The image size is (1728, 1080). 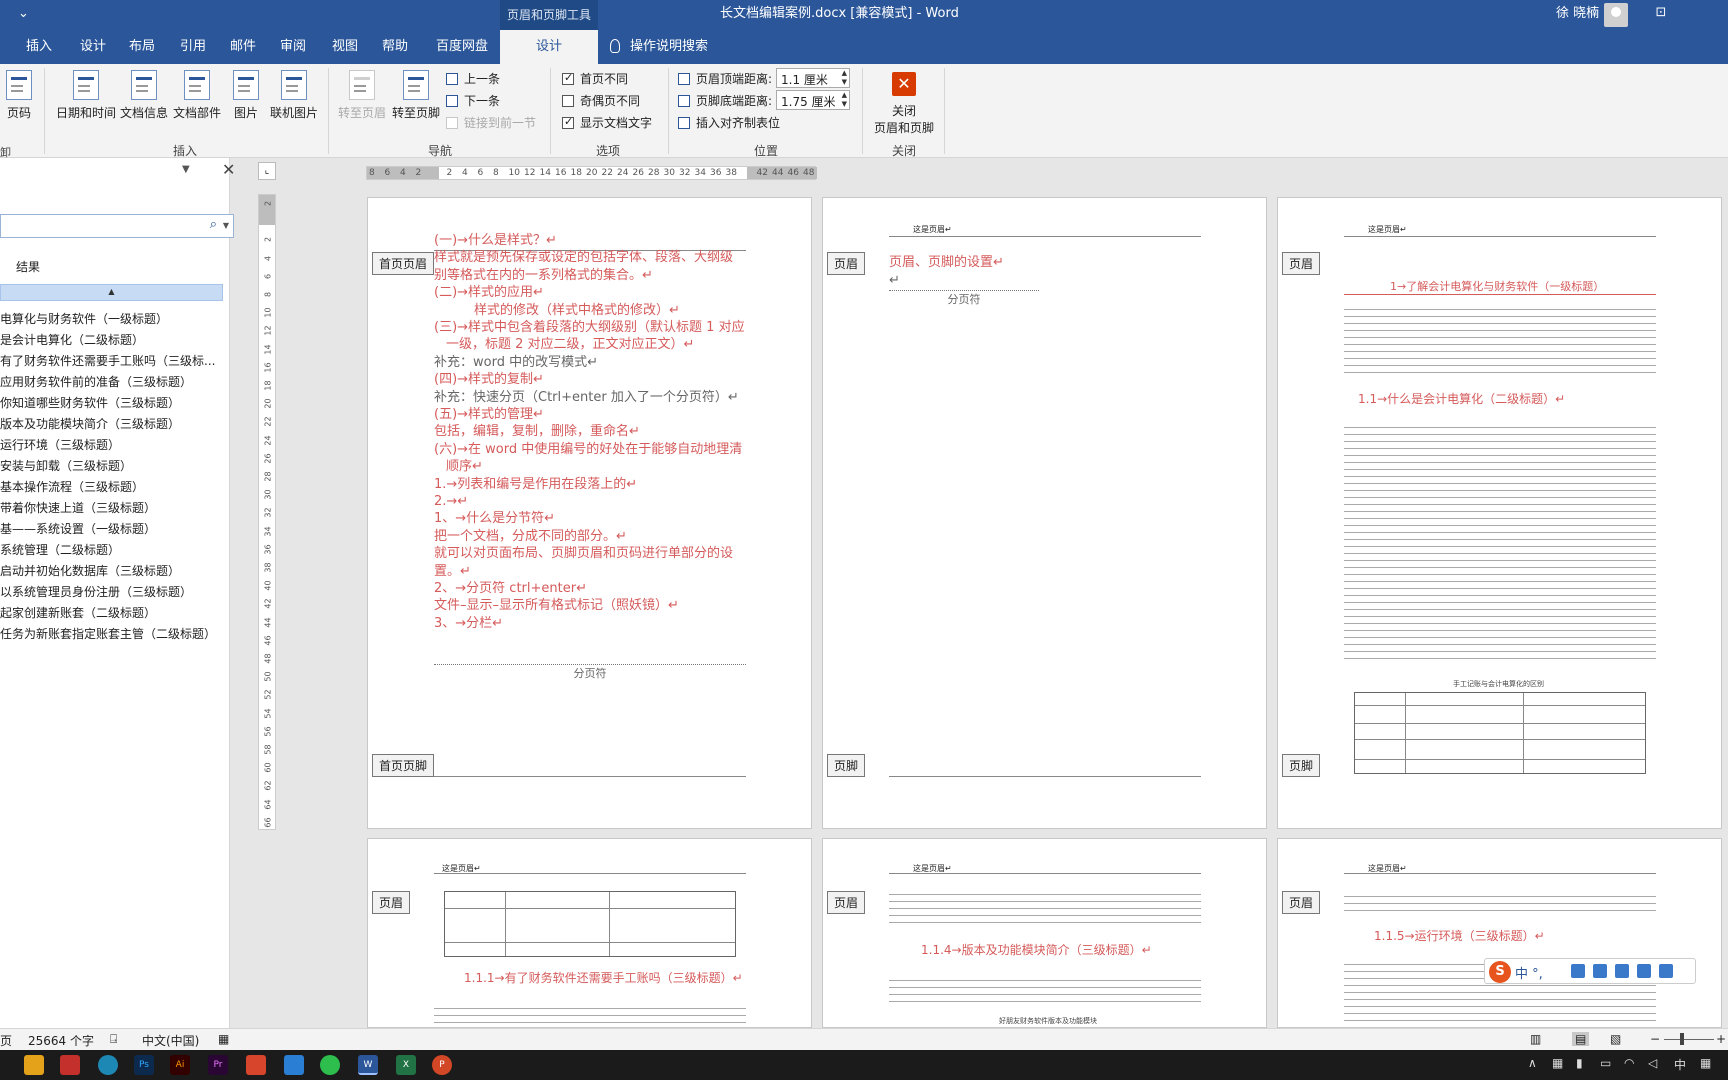 What do you see at coordinates (111, 423) in the screenshot?
I see `nav-heading-item: 版本及功能模块简介（三级标题）` at bounding box center [111, 423].